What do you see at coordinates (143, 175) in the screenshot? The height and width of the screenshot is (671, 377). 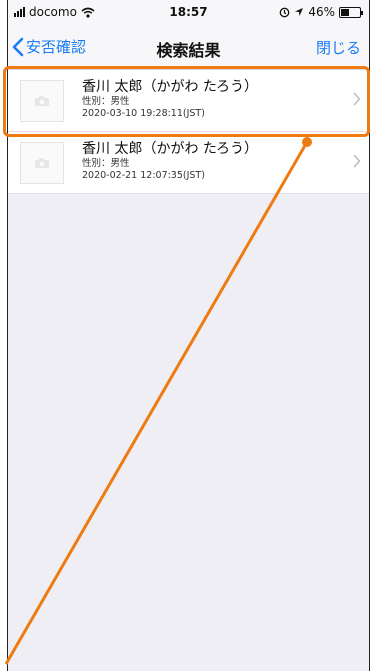 I see `report-datetime: 2020-02-21 12:07:35(JST)` at bounding box center [143, 175].